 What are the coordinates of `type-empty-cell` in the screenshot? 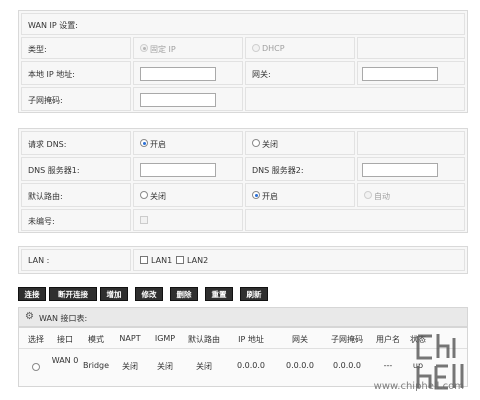 It's located at (411, 48).